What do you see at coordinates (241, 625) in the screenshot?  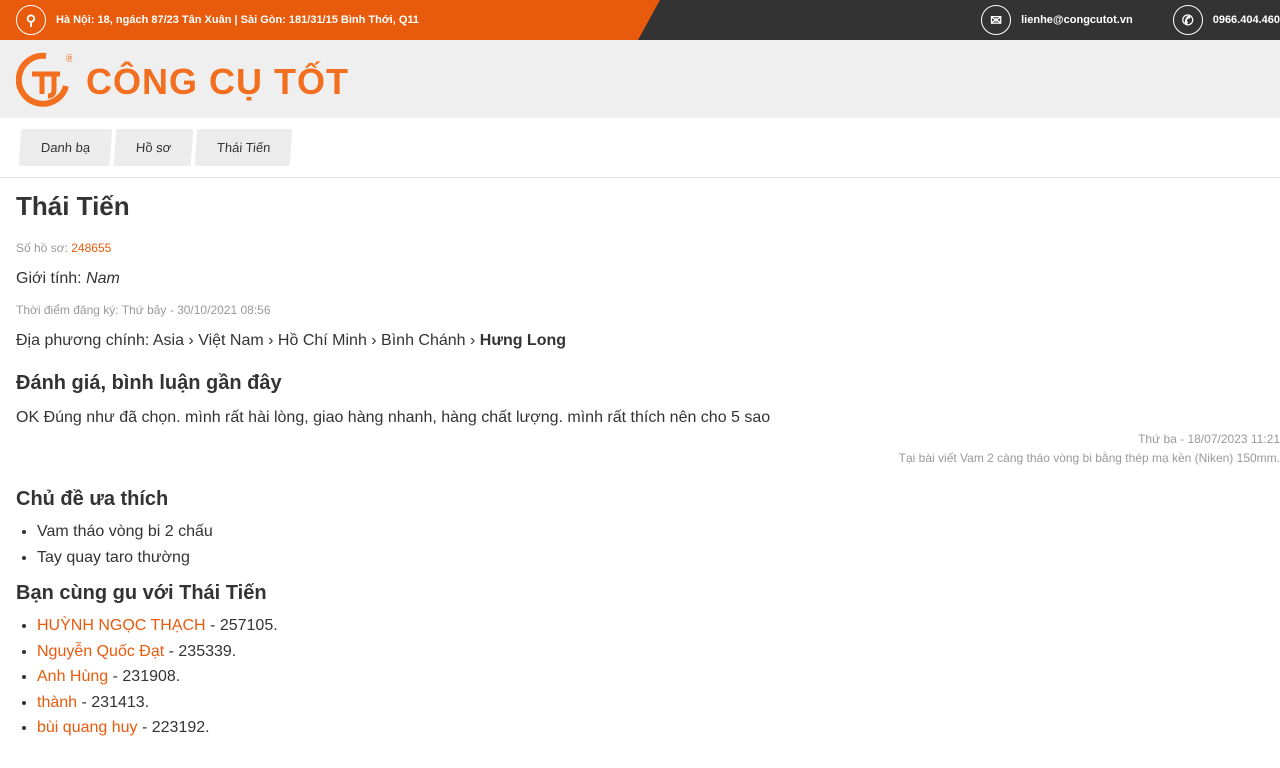 I see `friend-number: - 257105.` at bounding box center [241, 625].